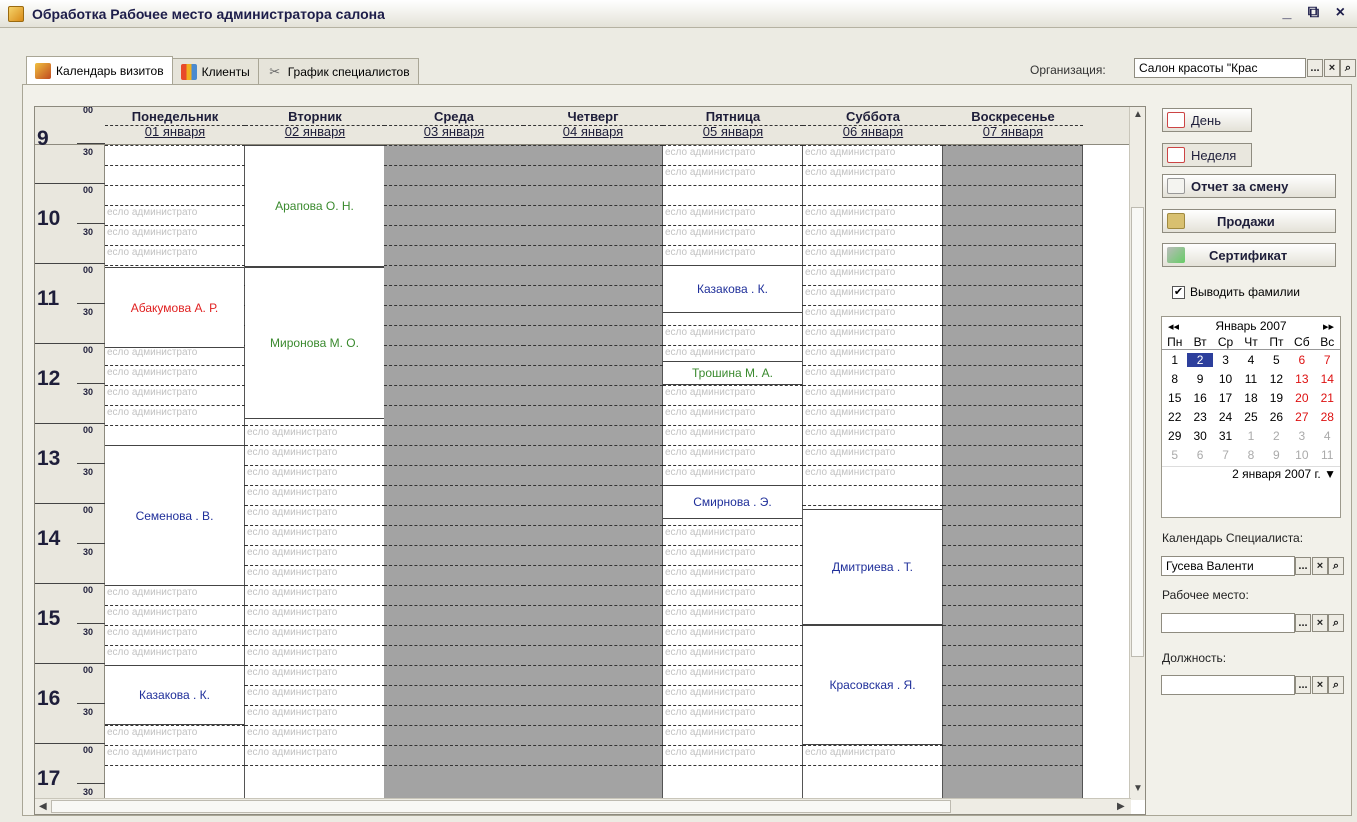 Image resolution: width=1357 pixels, height=822 pixels. Describe the element at coordinates (732, 373) in the screenshot. I see `appointment-block: Трошина М. А.` at that location.